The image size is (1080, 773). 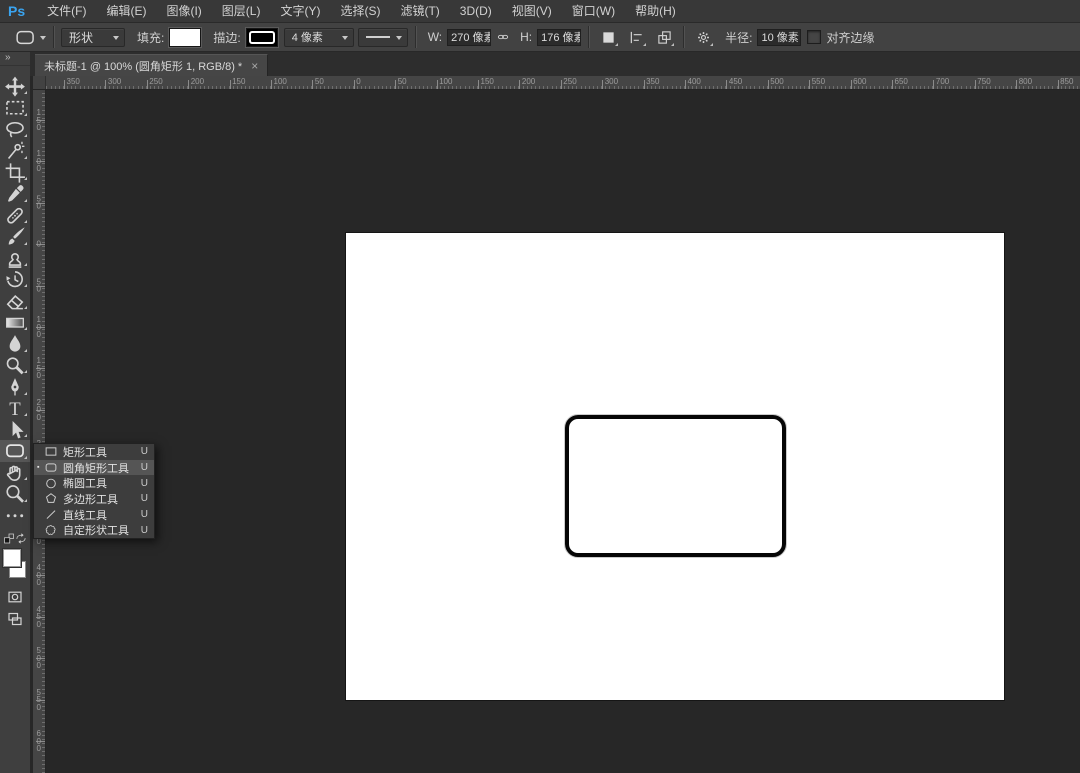 I want to click on type-tool: T, so click(x=15, y=408).